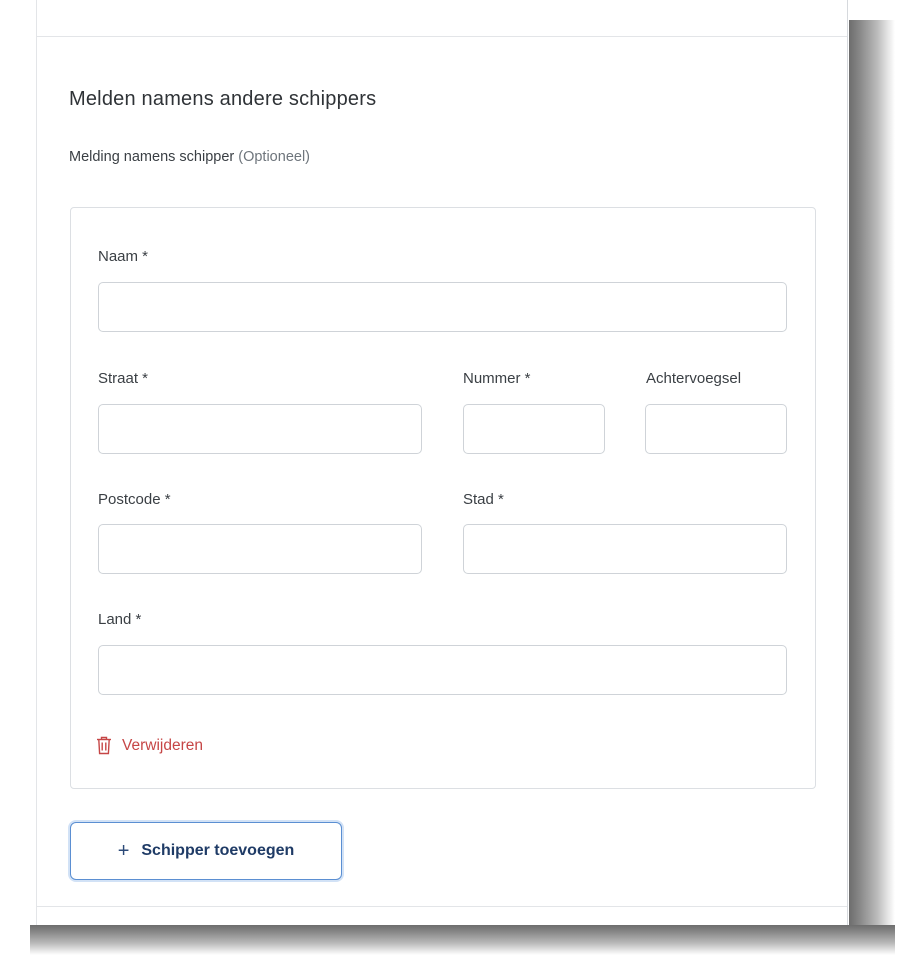  I want to click on land-label: Land *, so click(120, 619).